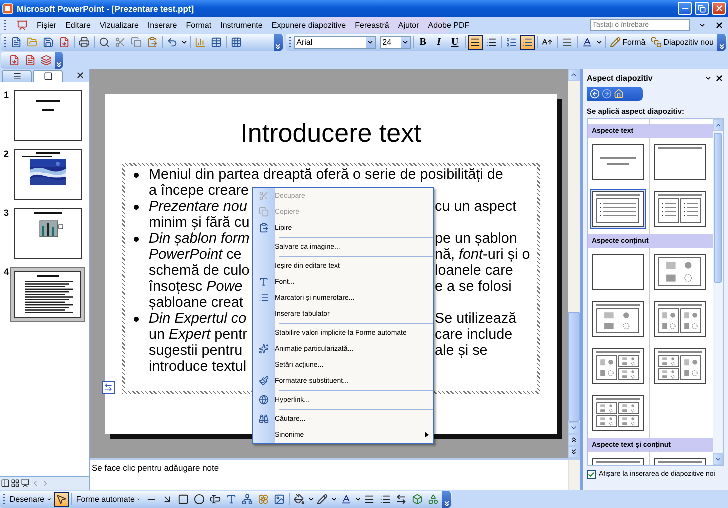 The image size is (728, 508). Describe the element at coordinates (7, 95) in the screenshot. I see `slide-number: 1` at that location.